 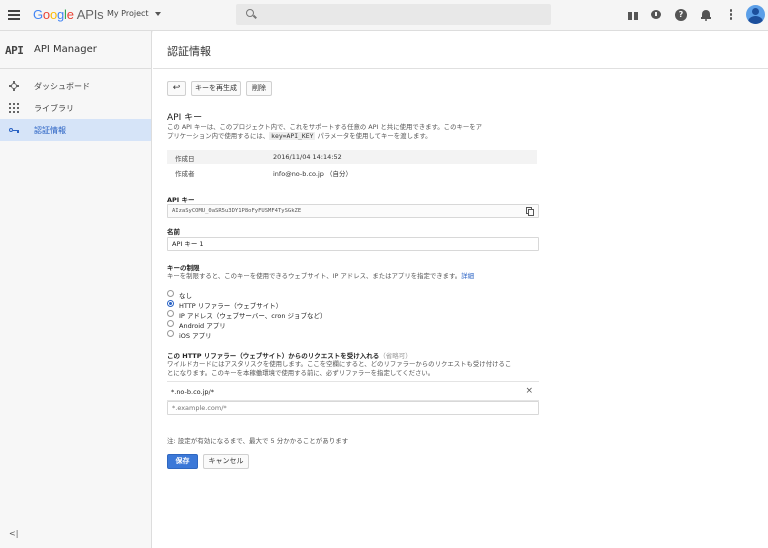 I want to click on sidebar-item-dashboard: ダッシュボード, so click(x=75, y=86).